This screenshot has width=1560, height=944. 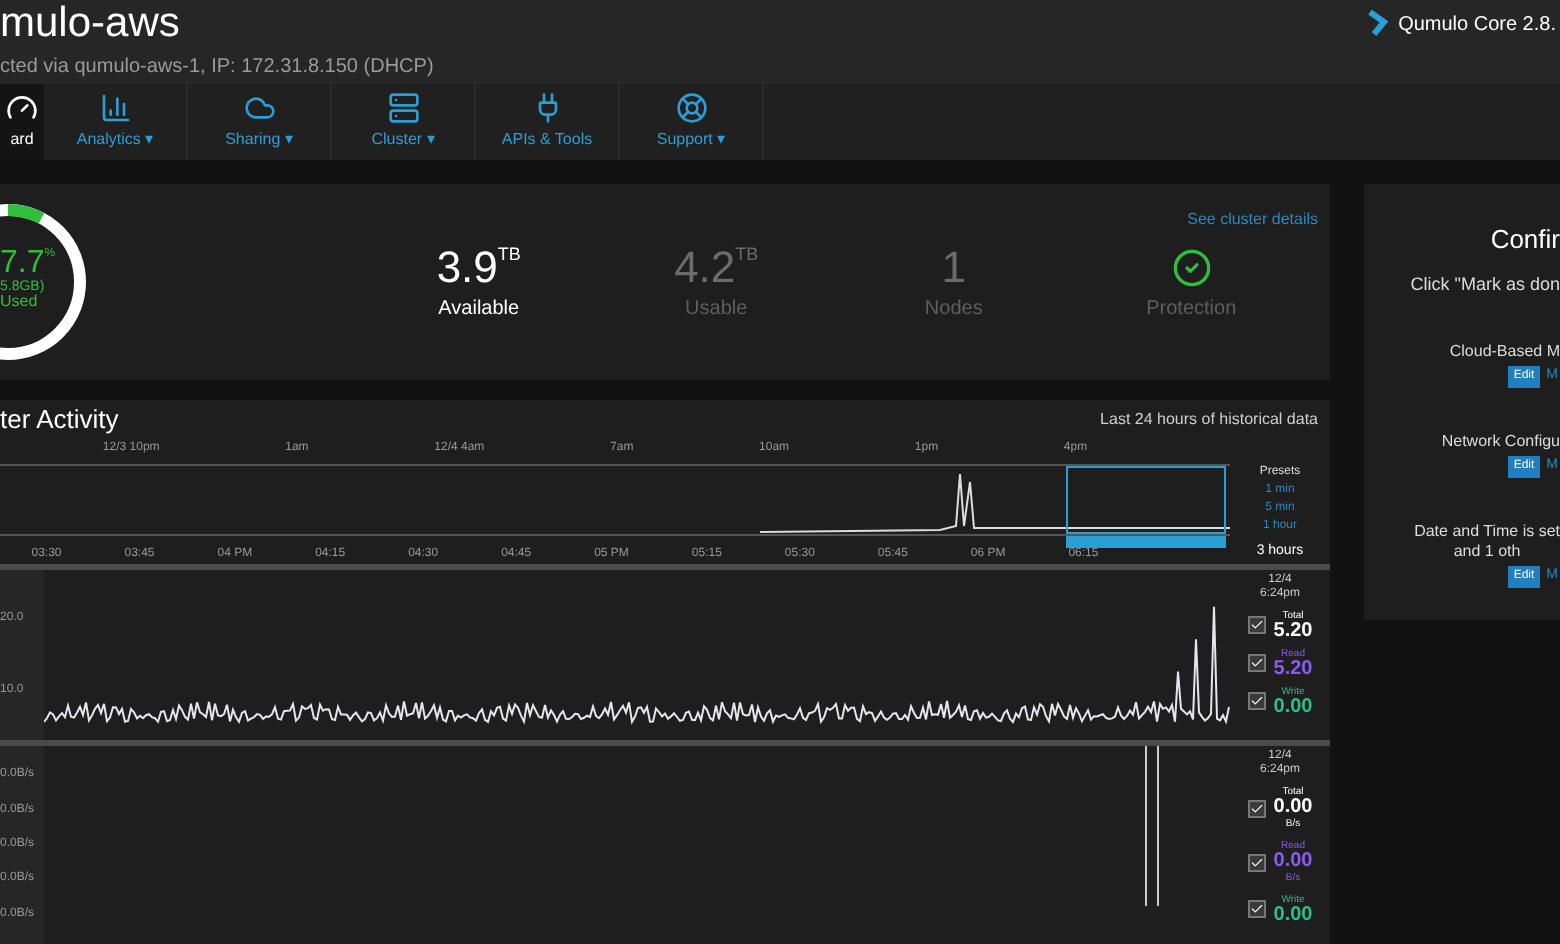 I want to click on nav-tab: Support ▾, so click(x=692, y=122).